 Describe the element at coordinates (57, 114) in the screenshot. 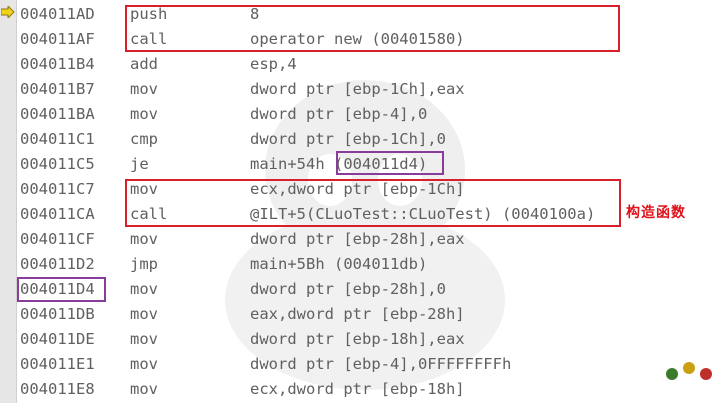

I see `address: 004011BA` at that location.